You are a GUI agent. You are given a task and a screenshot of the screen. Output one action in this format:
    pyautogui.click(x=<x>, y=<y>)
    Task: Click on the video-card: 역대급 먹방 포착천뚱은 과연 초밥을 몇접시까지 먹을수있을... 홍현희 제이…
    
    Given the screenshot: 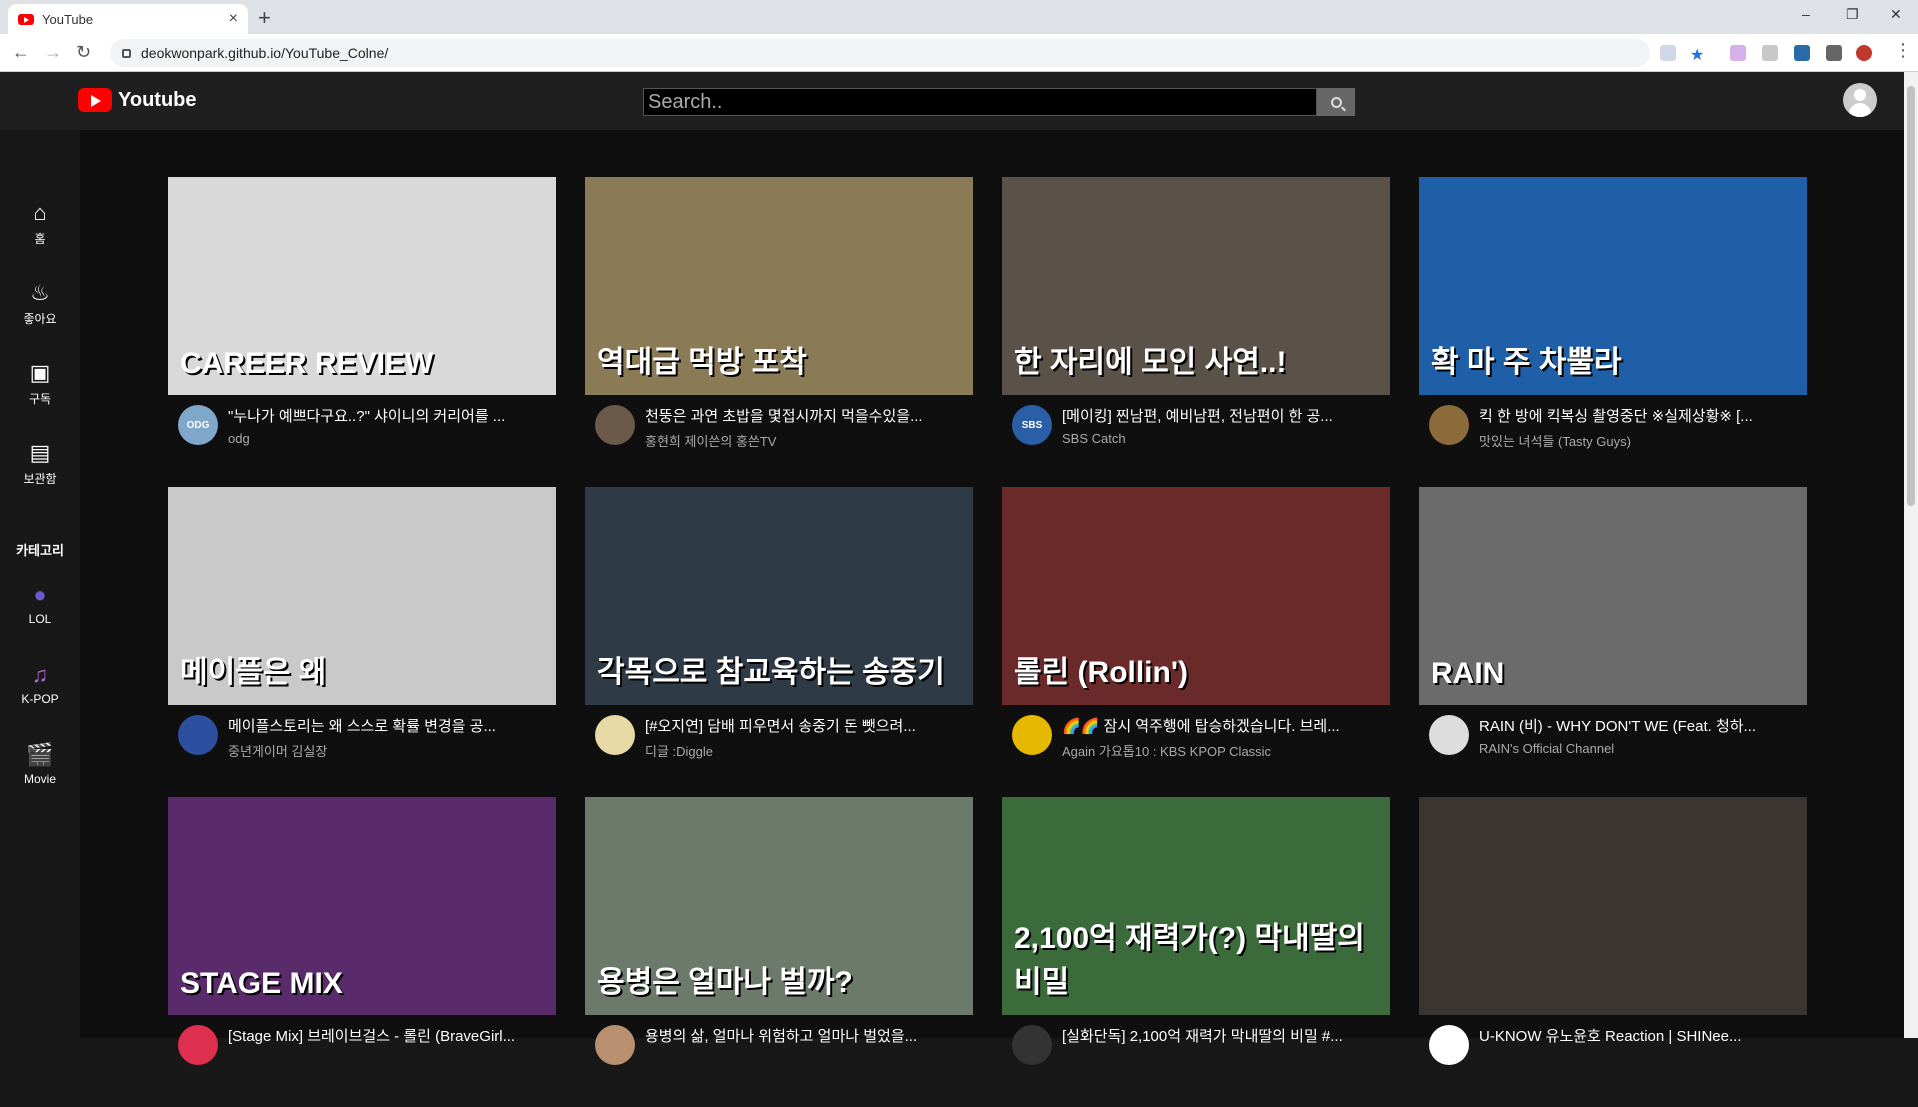 What is the action you would take?
    pyautogui.click(x=779, y=332)
    